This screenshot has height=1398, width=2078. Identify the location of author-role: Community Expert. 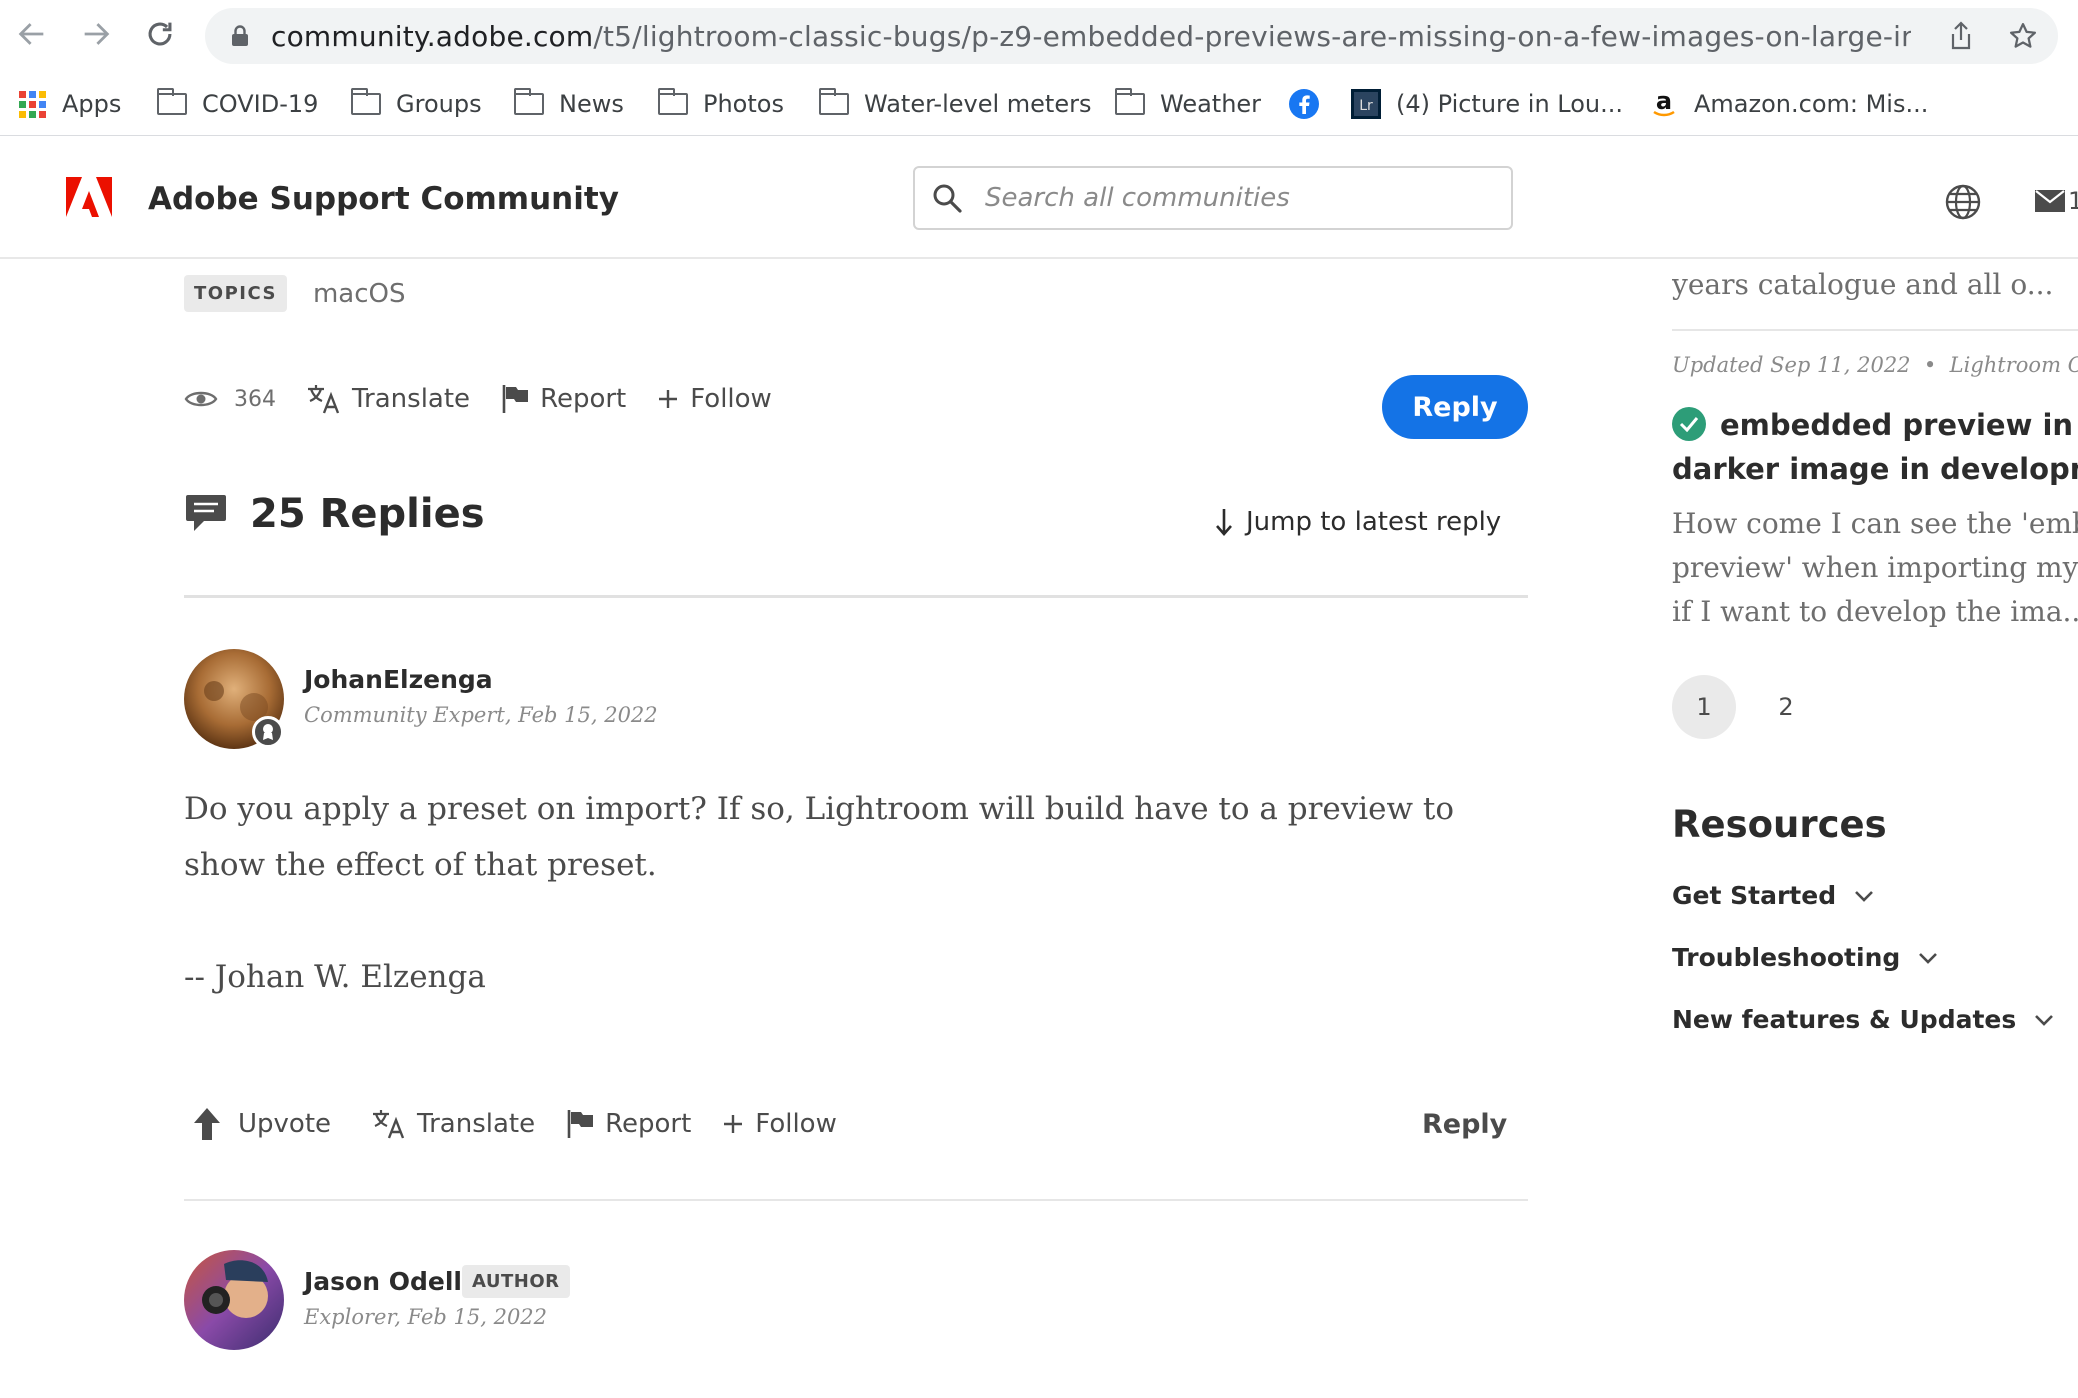
(404, 715).